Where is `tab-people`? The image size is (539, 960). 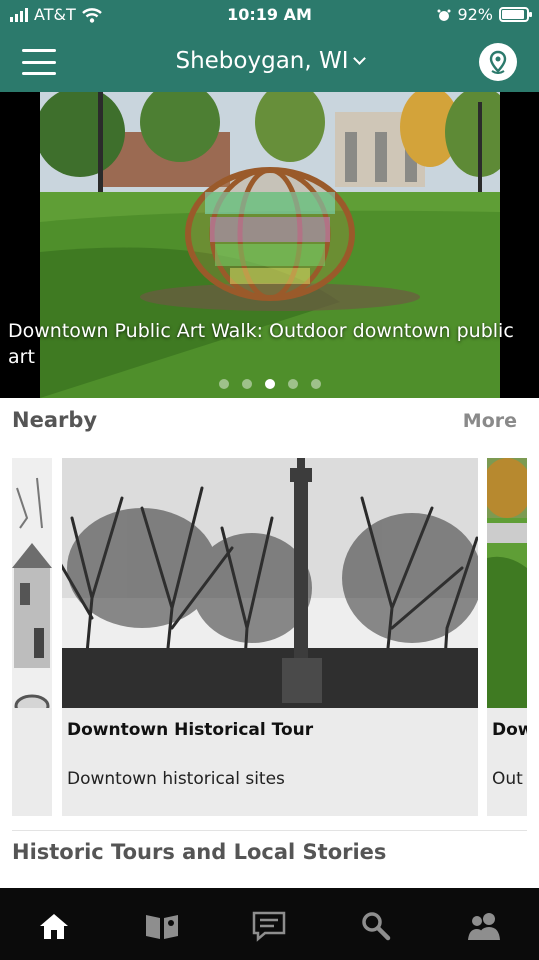 tab-people is located at coordinates (484, 926).